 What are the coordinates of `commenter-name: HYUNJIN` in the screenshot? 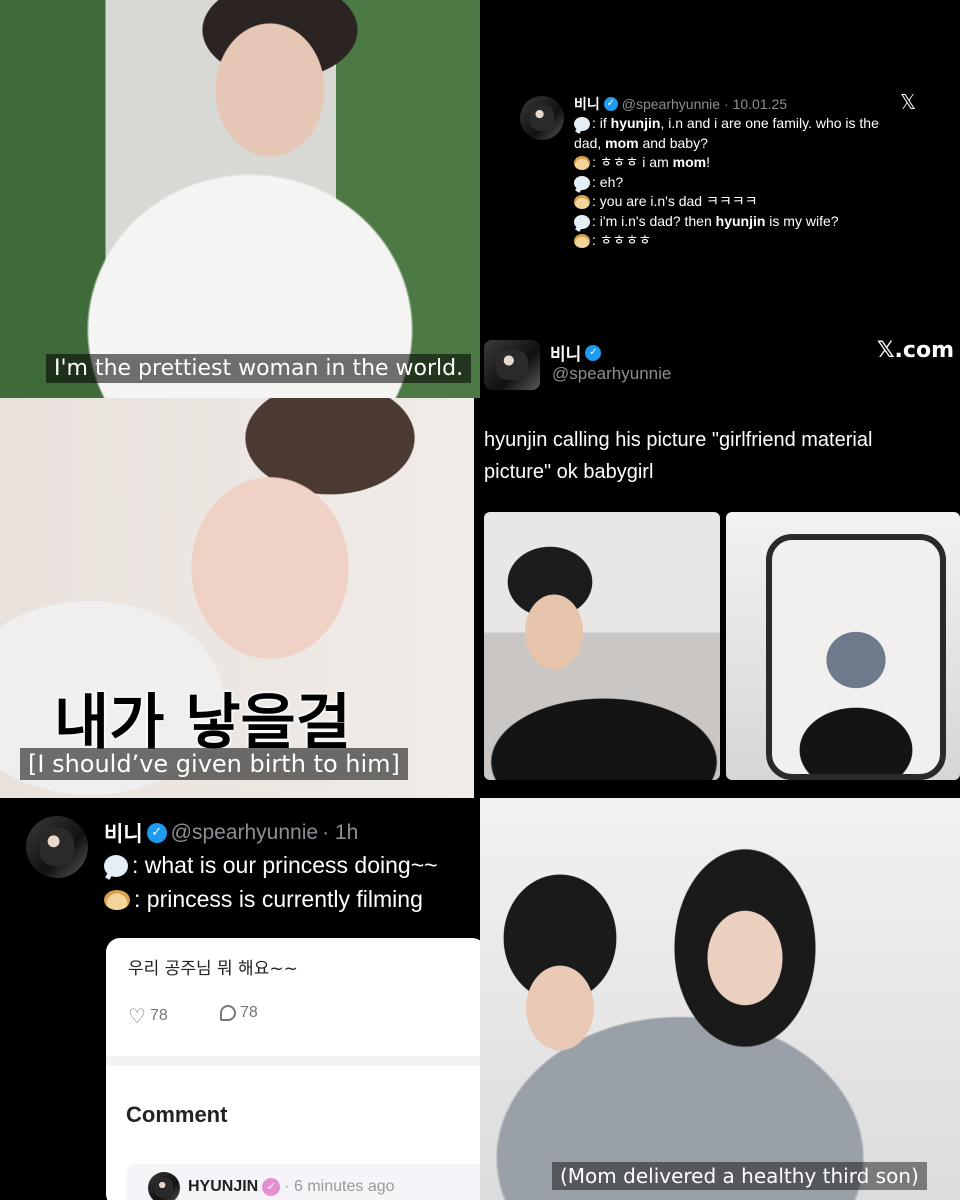 It's located at (223, 1186).